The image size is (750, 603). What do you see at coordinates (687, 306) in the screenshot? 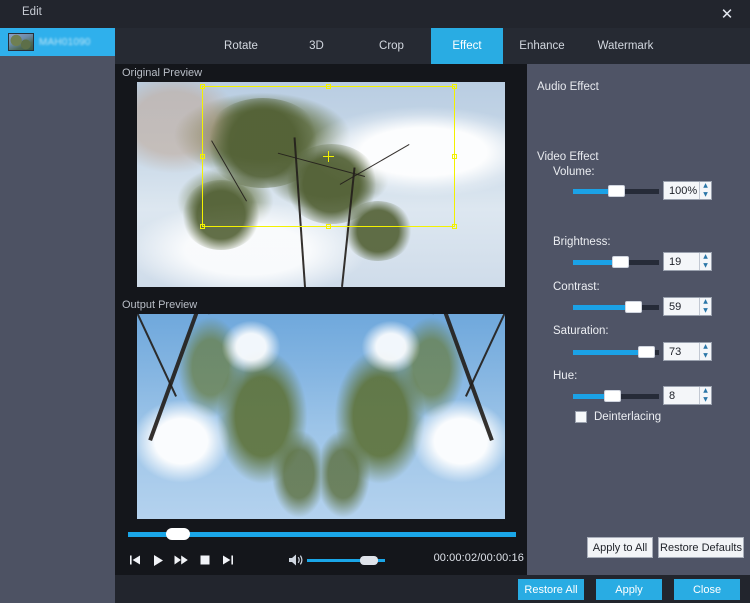
I see `contrast-spinner: 59 ▲ ▼` at bounding box center [687, 306].